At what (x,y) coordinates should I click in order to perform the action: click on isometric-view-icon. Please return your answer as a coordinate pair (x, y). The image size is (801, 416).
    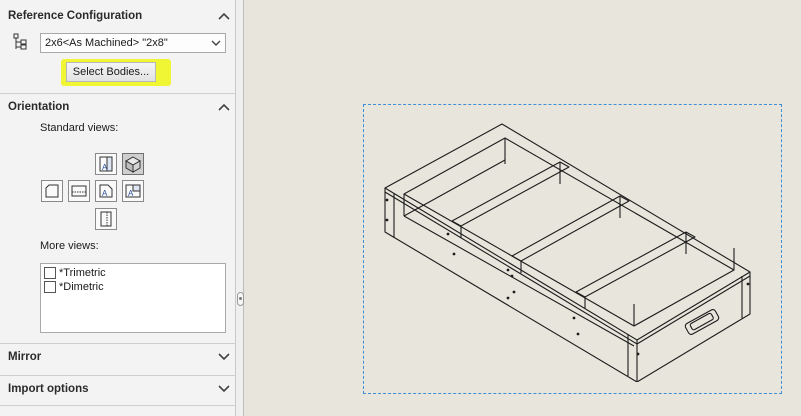
    Looking at the image, I should click on (133, 164).